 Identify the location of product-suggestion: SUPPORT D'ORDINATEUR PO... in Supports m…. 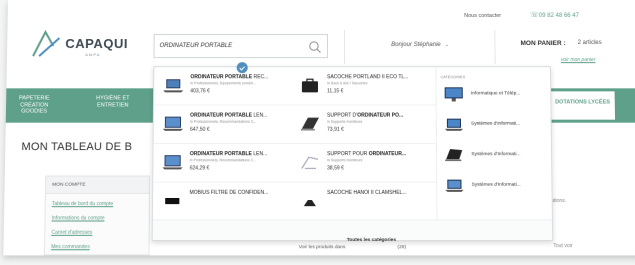
(361, 126).